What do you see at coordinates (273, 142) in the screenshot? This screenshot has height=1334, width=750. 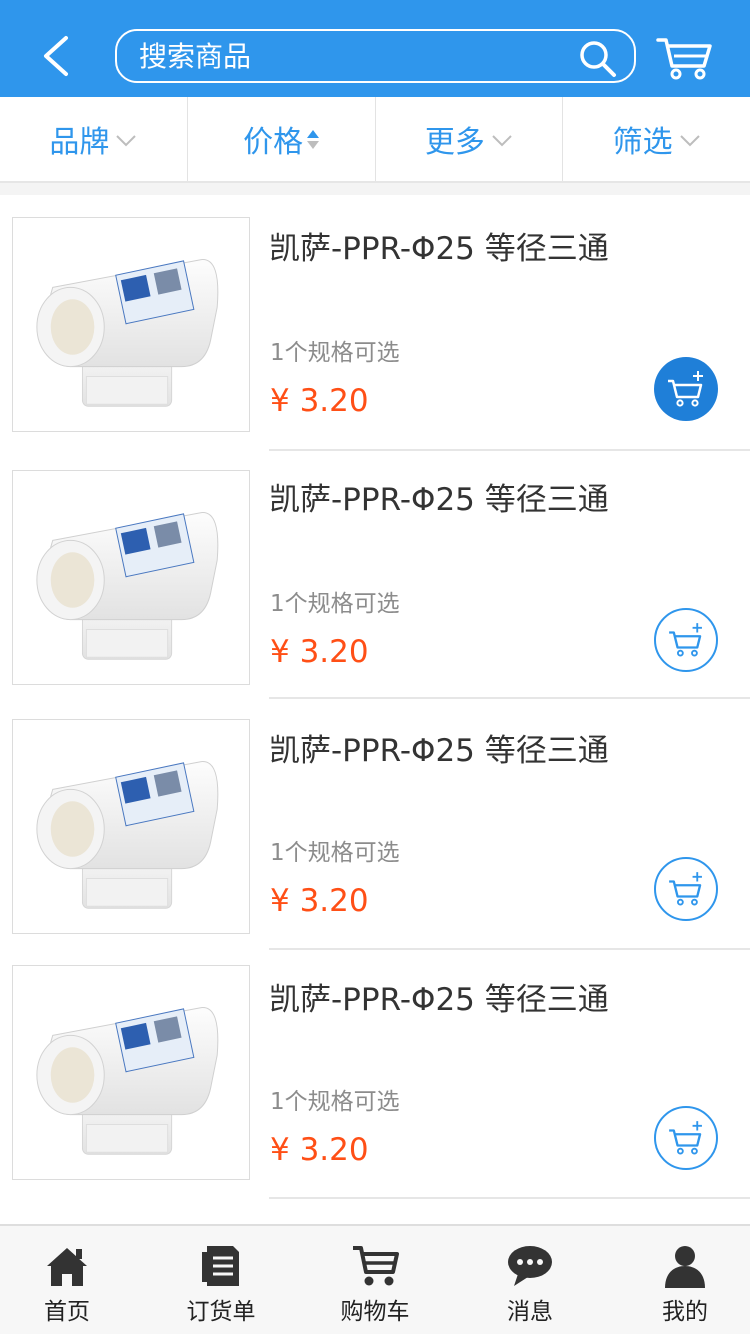 I see `filter-label: 价格` at bounding box center [273, 142].